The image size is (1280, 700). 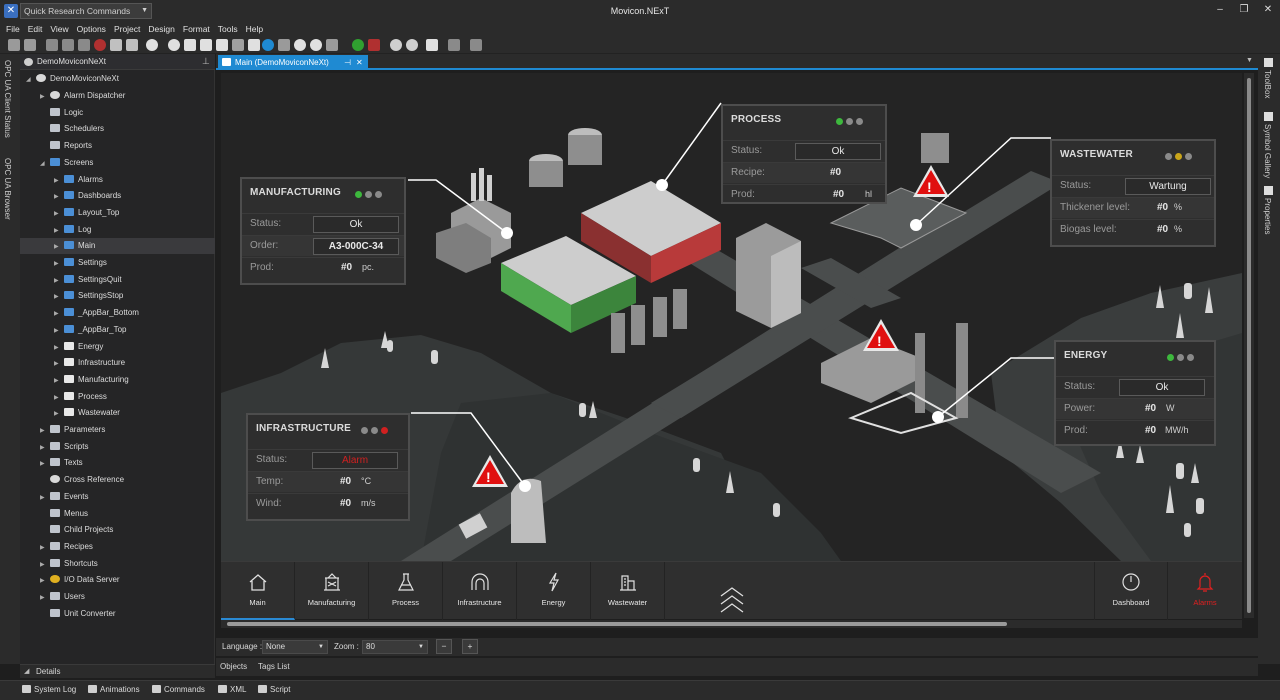 What do you see at coordinates (117, 113) in the screenshot?
I see `tree-item-logic: Logic` at bounding box center [117, 113].